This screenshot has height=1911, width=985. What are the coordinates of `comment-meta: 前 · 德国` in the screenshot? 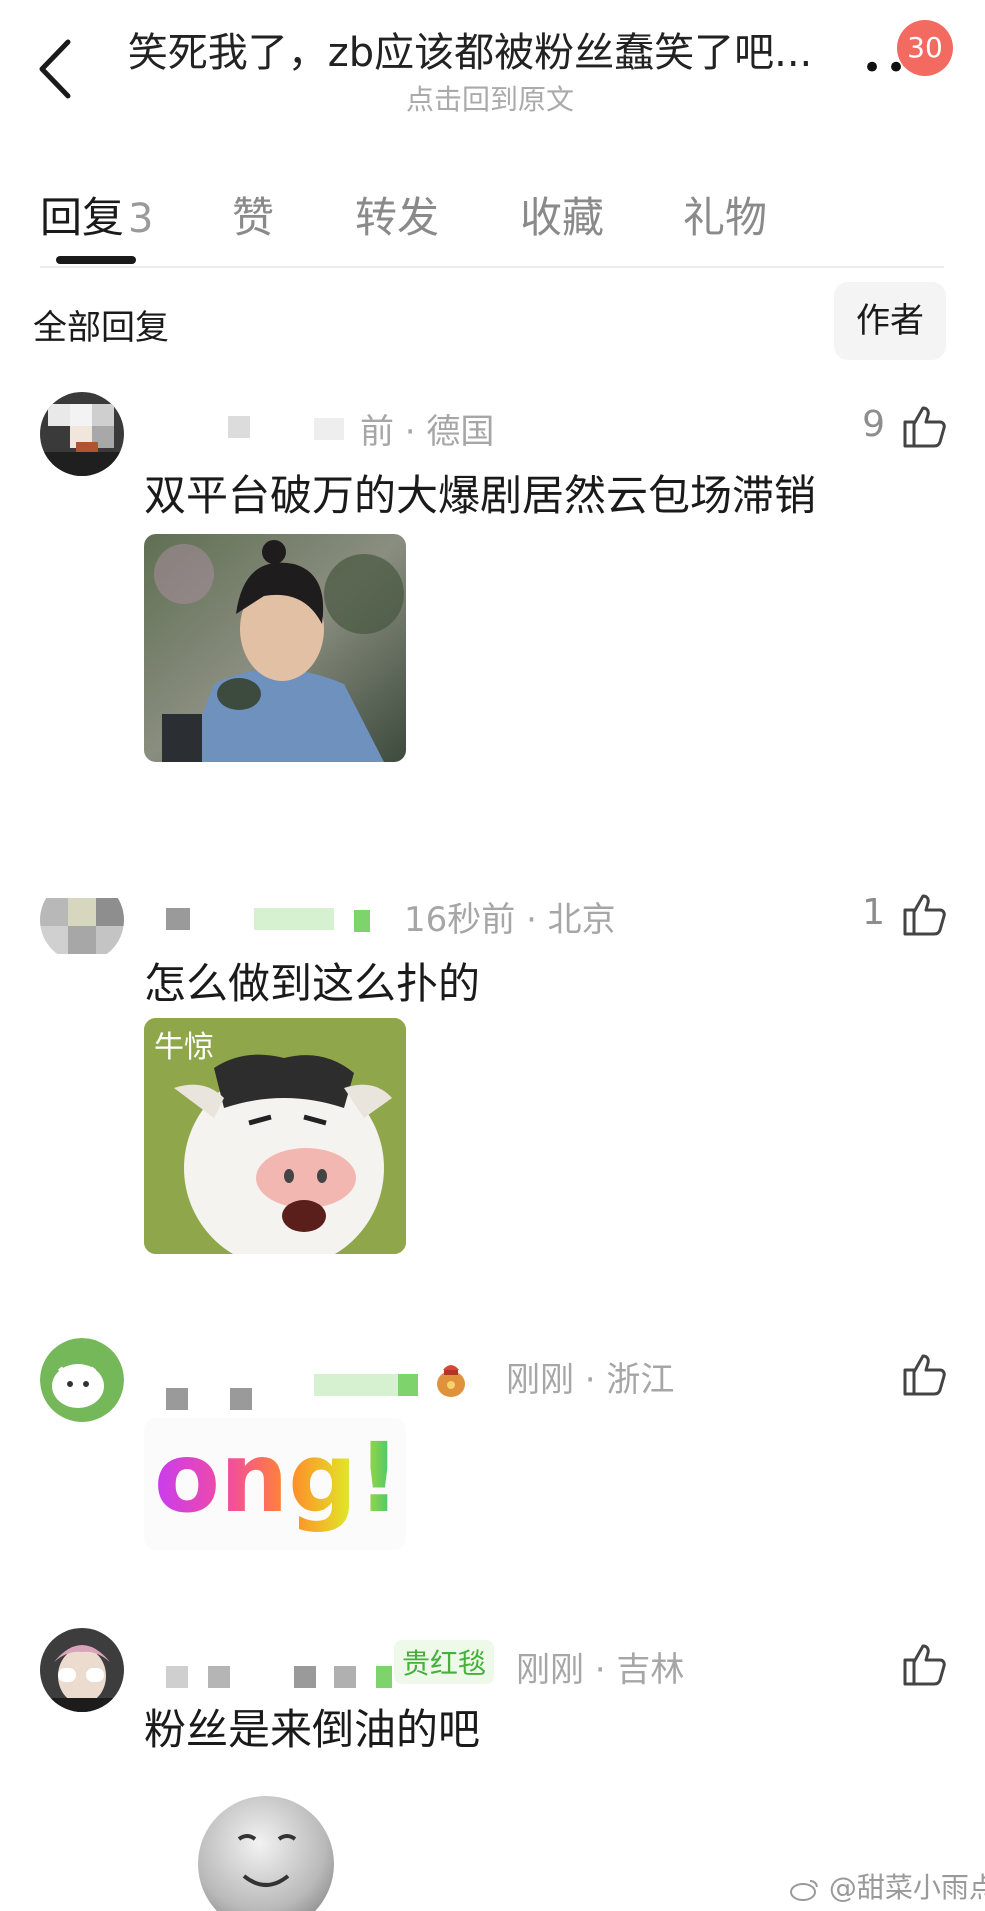 It's located at (427, 432).